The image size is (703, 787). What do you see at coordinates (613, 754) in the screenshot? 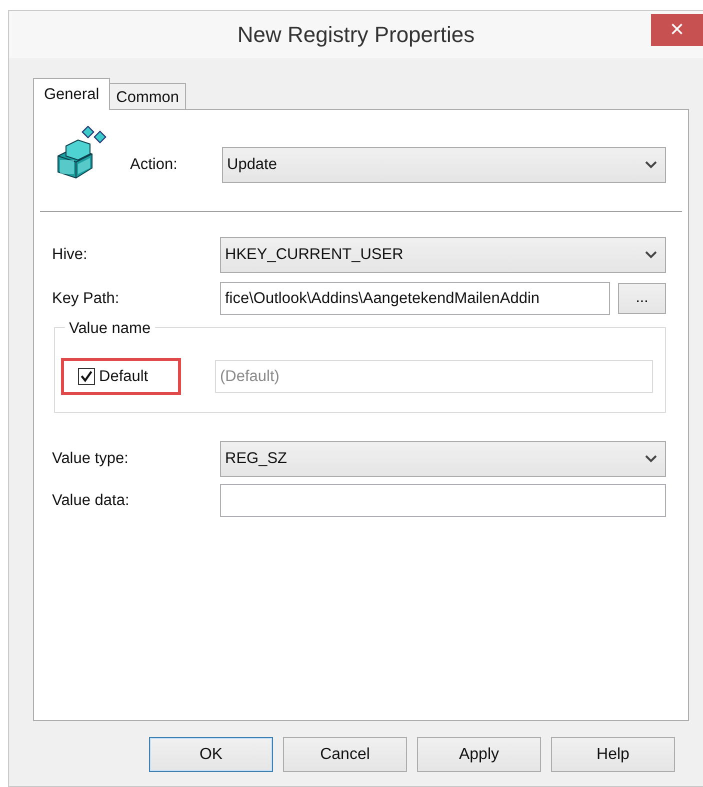
I see `dialog-button: Help` at bounding box center [613, 754].